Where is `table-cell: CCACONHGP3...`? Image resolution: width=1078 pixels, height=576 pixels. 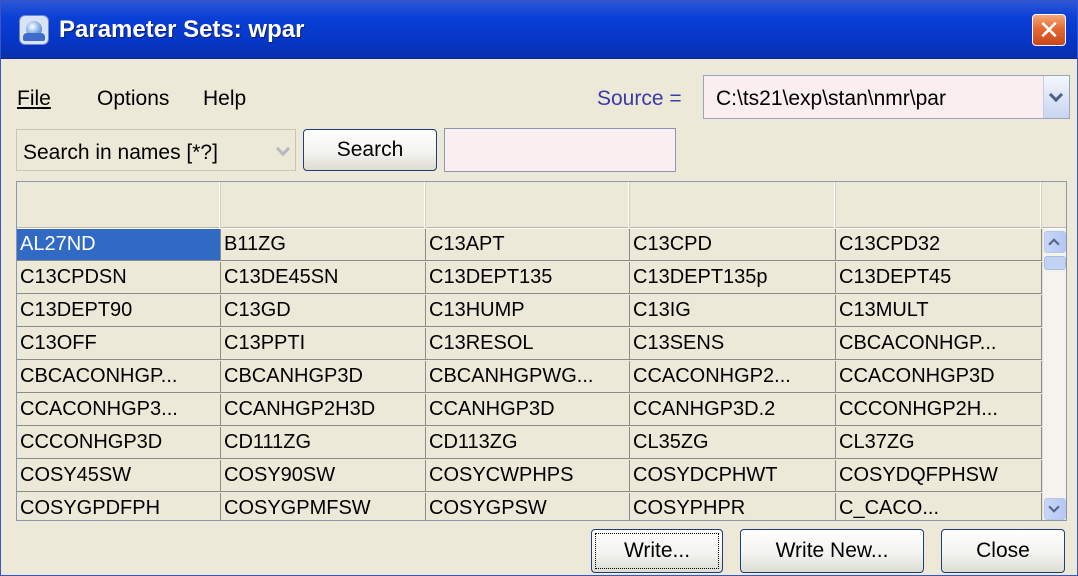
table-cell: CCACONHGP3... is located at coordinates (119, 410).